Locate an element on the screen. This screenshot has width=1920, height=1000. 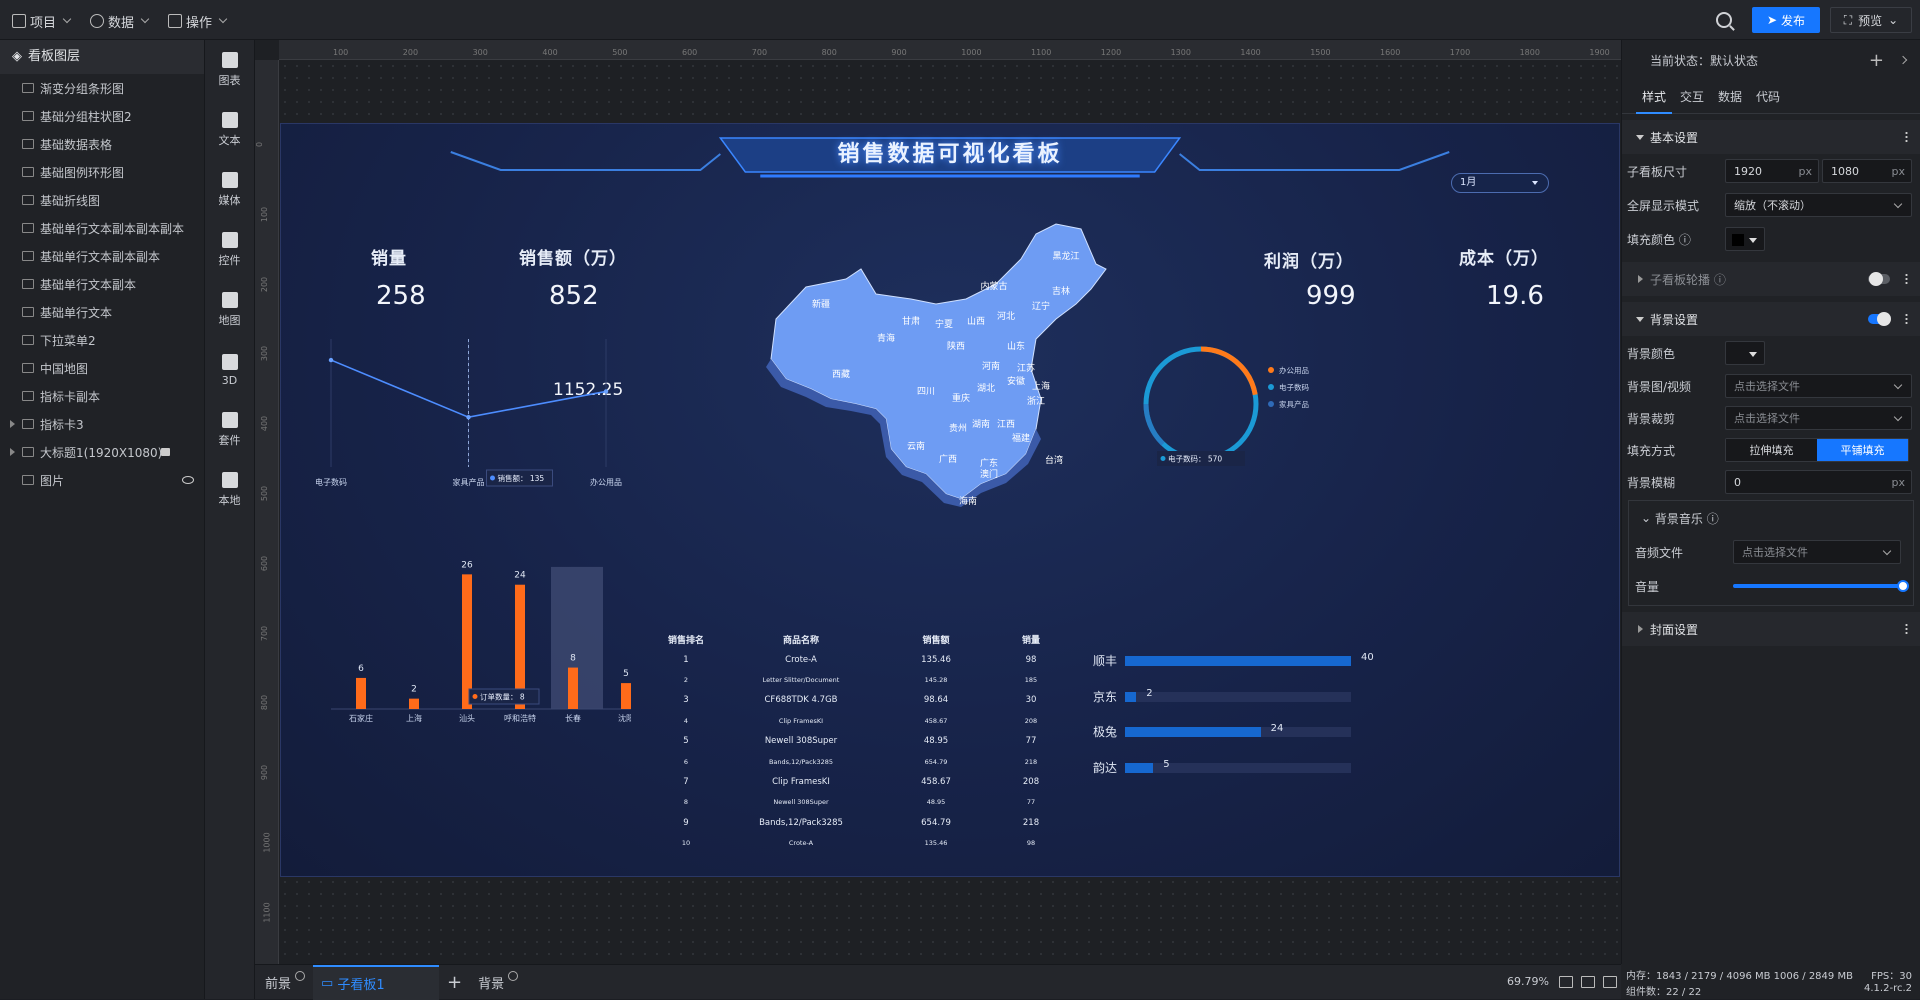
fullscreen-select: 缩放（不滚动） is located at coordinates (1818, 205).